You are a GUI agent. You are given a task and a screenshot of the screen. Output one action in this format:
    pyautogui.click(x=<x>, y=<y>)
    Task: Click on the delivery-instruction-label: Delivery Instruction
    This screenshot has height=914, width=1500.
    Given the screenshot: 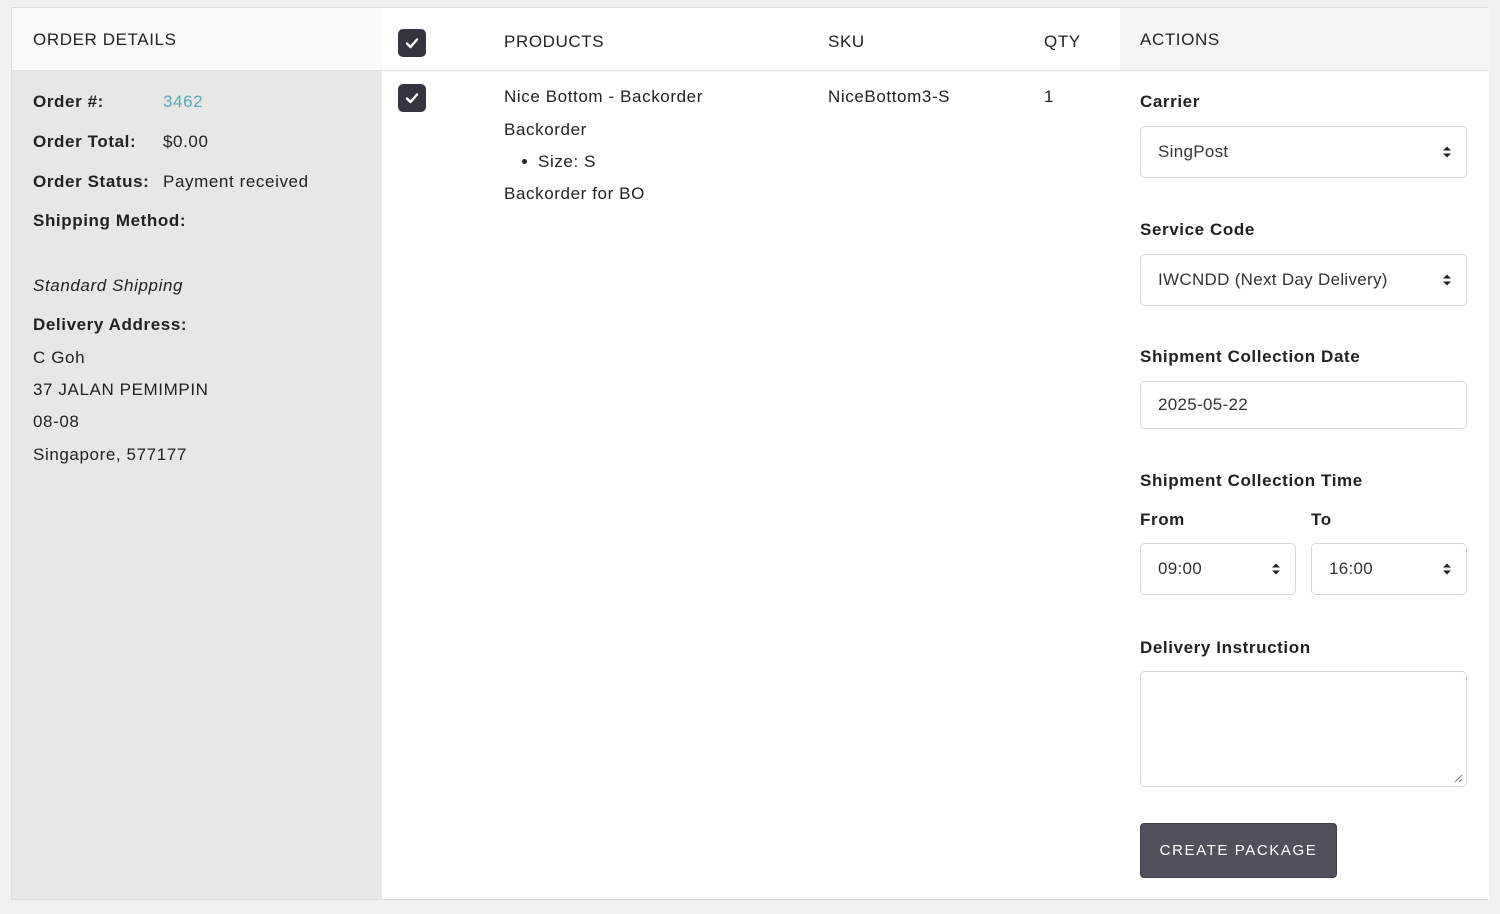 What is the action you would take?
    pyautogui.click(x=1225, y=647)
    